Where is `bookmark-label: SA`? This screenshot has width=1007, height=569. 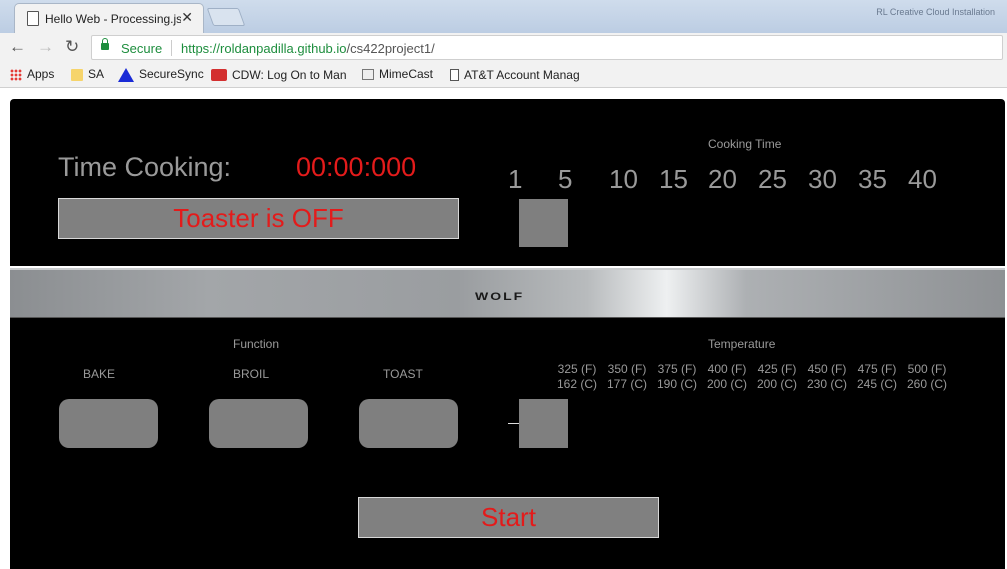 bookmark-label: SA is located at coordinates (96, 74).